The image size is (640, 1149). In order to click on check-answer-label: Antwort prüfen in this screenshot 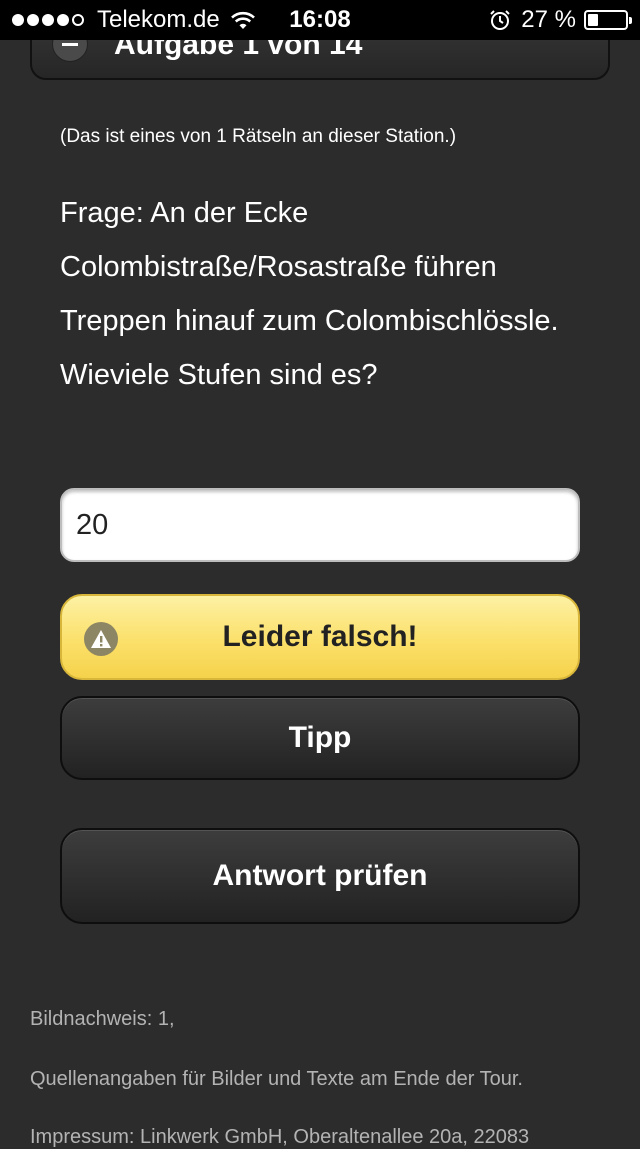, I will do `click(320, 875)`.